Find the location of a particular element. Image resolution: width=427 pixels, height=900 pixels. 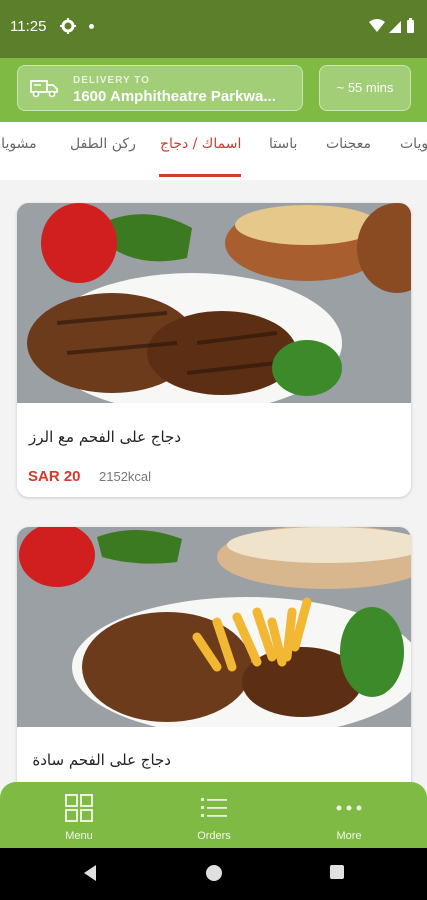

nav-orders-label: Orders is located at coordinates (214, 836).